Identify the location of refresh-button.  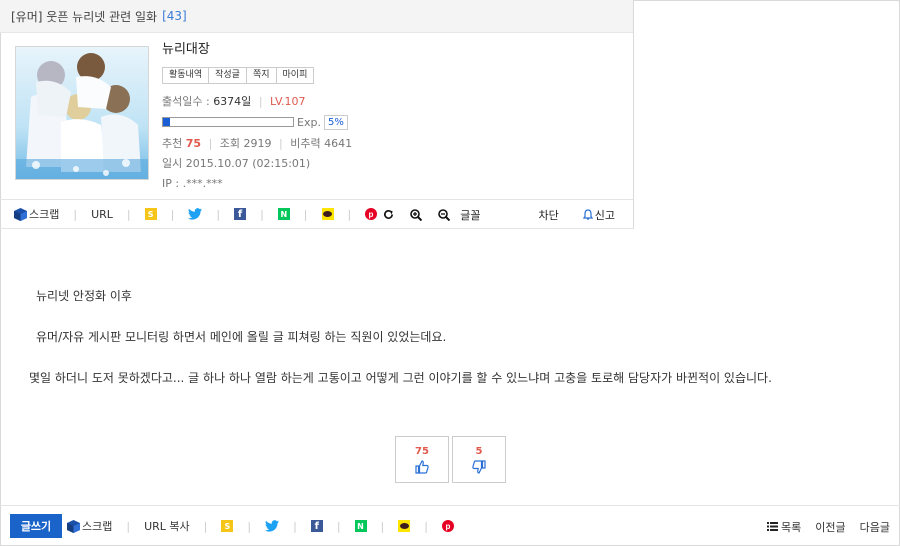
(388, 214).